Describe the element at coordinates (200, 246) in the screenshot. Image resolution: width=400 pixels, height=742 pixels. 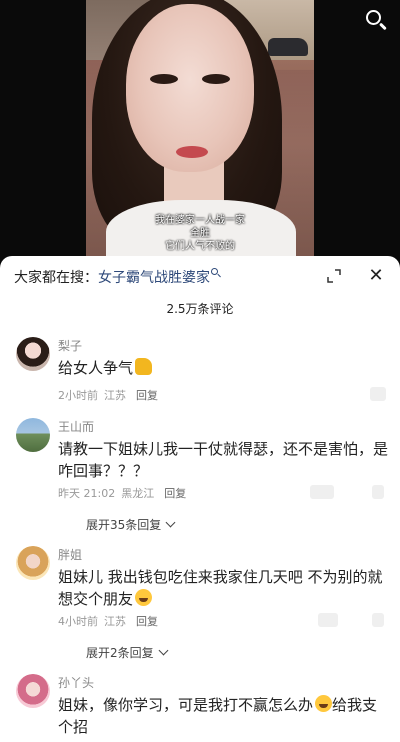
I see `video-subtitle-line-3: 它们人气不败的` at that location.